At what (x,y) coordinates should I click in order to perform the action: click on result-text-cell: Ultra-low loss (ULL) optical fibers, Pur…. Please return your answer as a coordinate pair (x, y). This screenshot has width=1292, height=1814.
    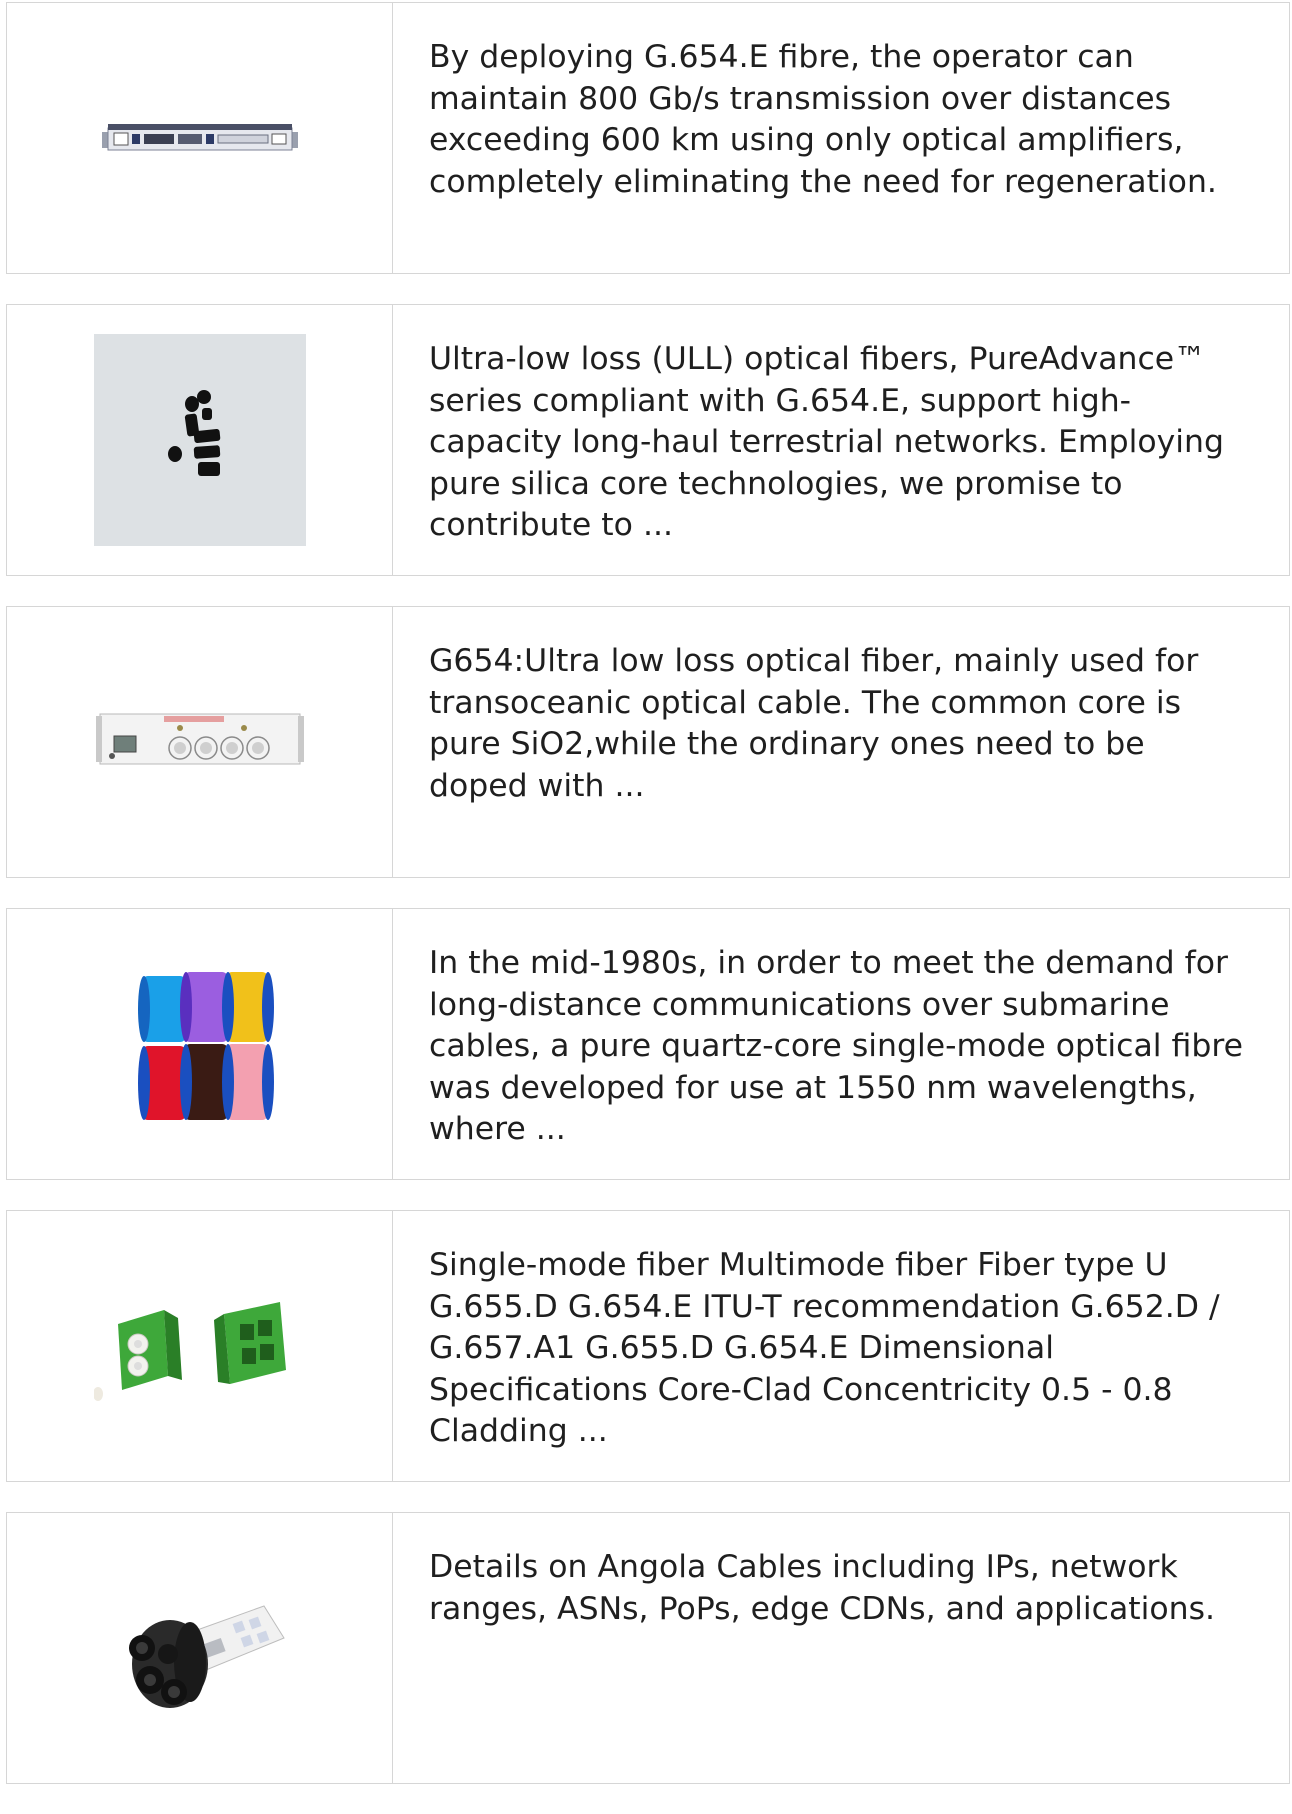
    Looking at the image, I should click on (841, 440).